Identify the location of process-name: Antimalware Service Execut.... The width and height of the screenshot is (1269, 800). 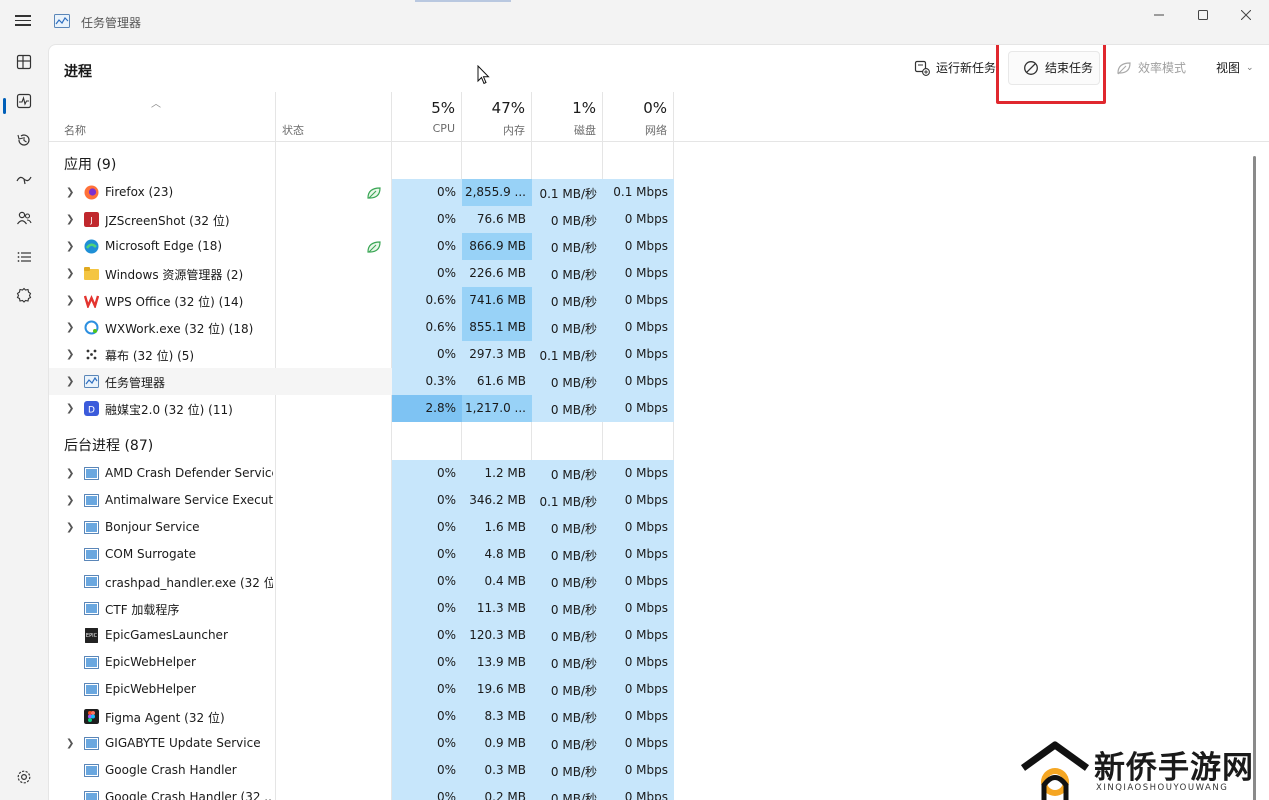
(189, 500).